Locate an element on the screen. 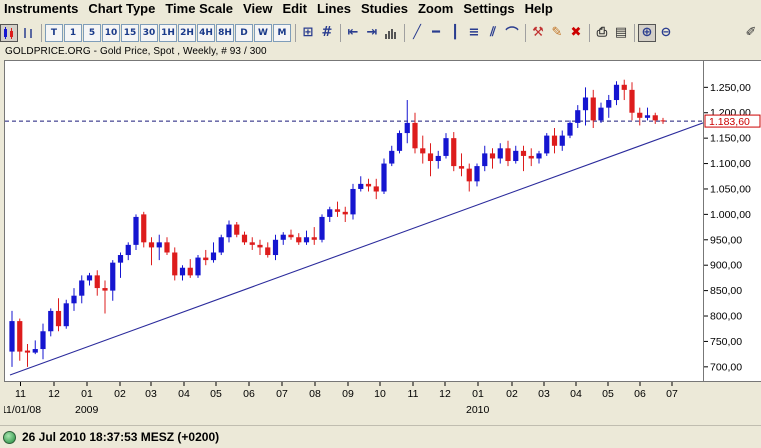 The width and height of the screenshot is (761, 448). timeframe-4h-button: 4H is located at coordinates (206, 32).